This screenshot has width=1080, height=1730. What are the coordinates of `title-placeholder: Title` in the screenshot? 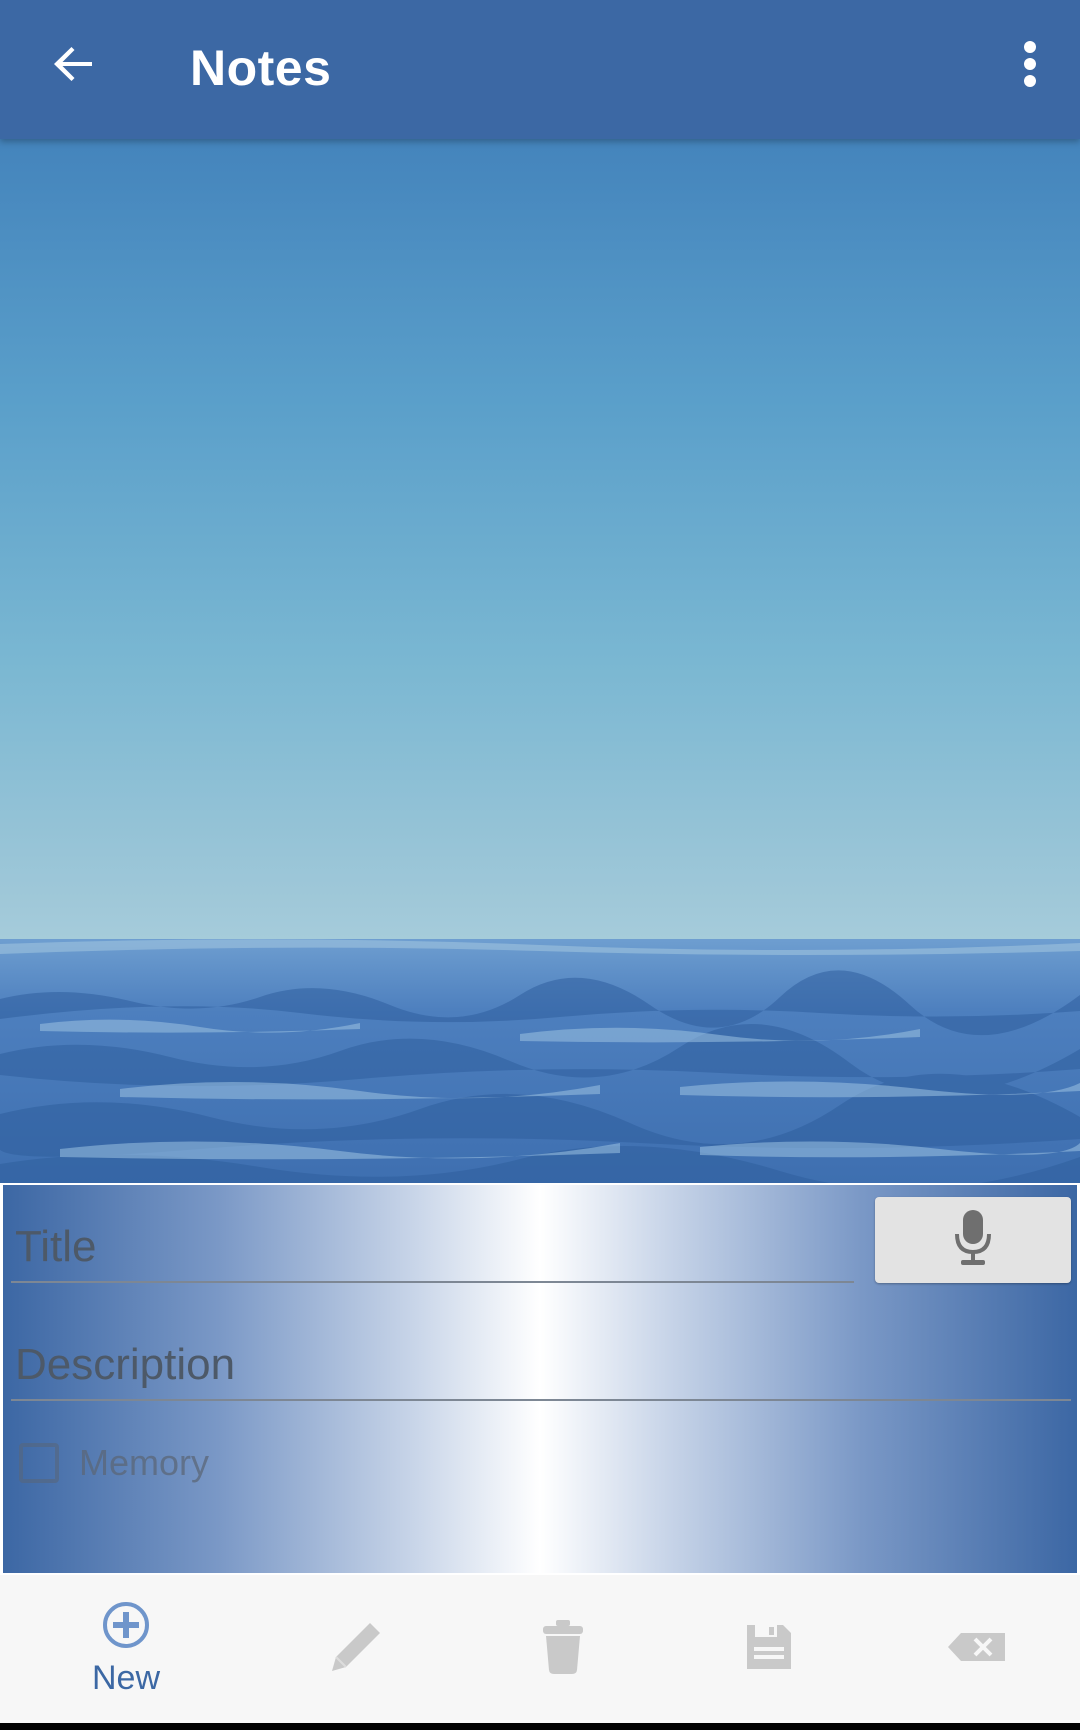 It's located at (56, 1246).